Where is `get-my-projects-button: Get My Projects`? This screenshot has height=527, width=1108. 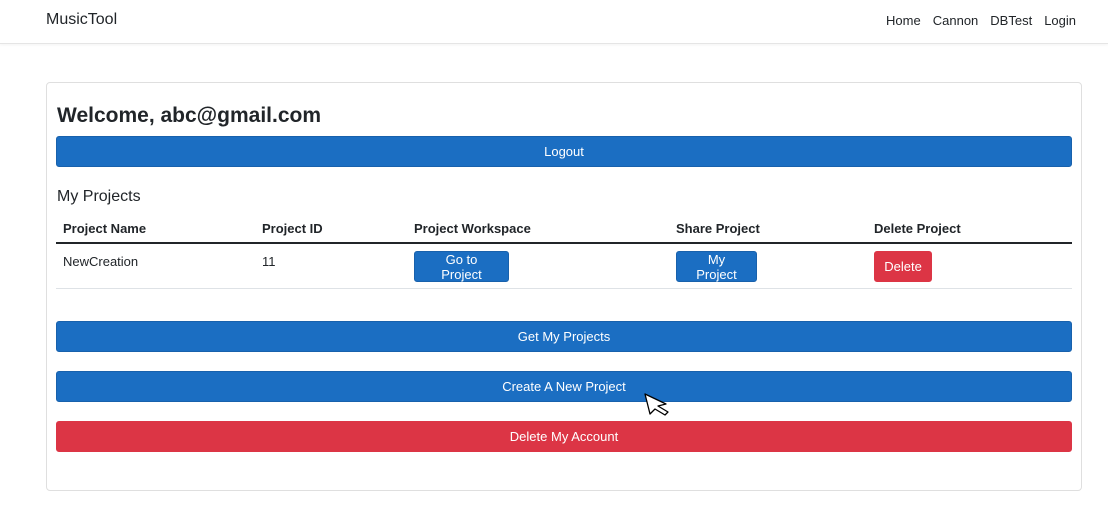
get-my-projects-button: Get My Projects is located at coordinates (564, 336).